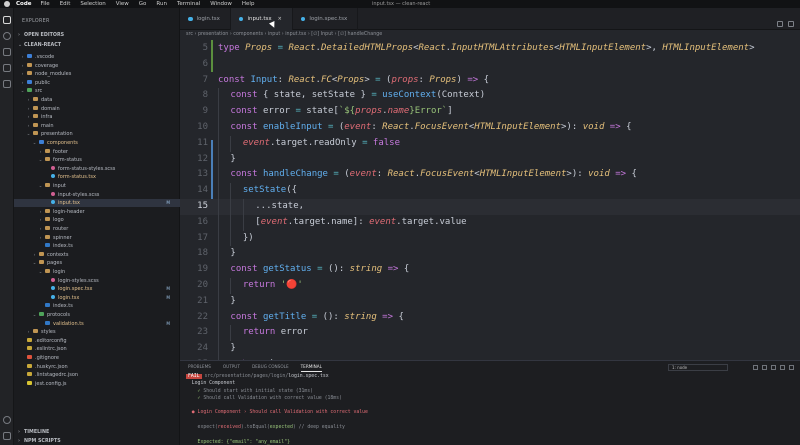 This screenshot has width=800, height=445. Describe the element at coordinates (97, 349) in the screenshot. I see `file-item: .eslintrc.json` at that location.